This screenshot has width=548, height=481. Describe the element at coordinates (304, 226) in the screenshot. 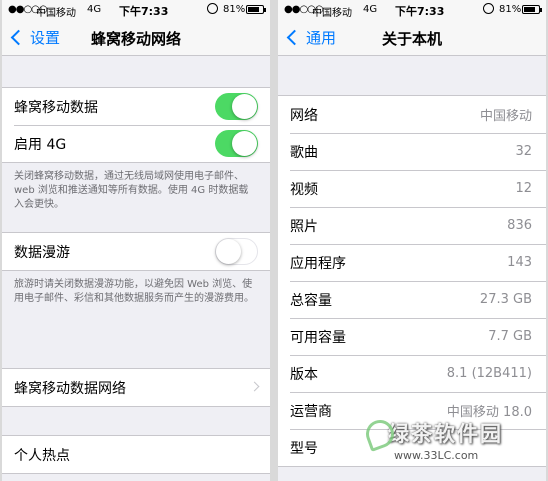

I see `row-label: 照片` at that location.